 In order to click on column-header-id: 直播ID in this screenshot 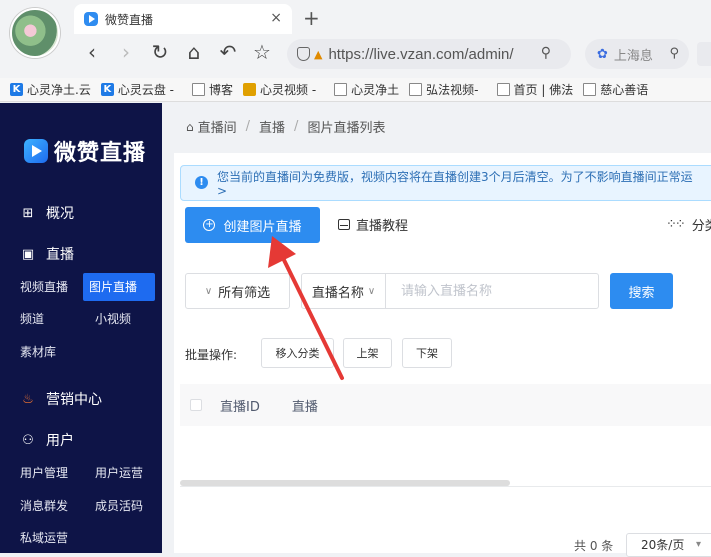, I will do `click(240, 405)`.